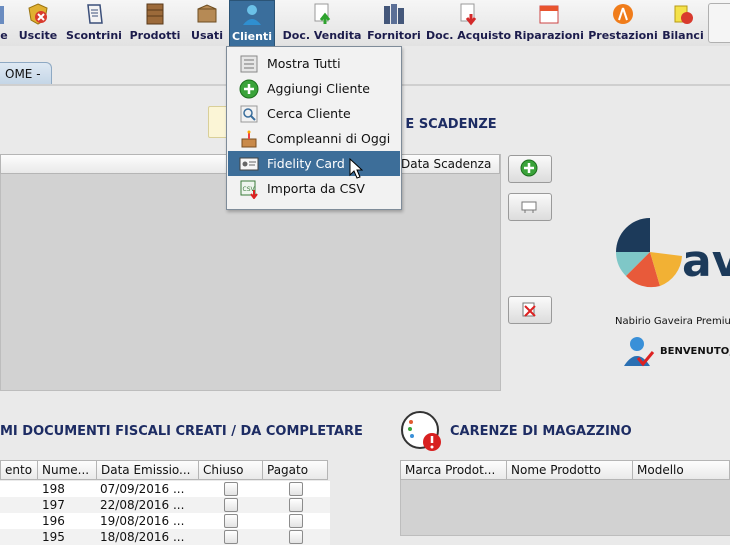 This screenshot has height=545, width=730. Describe the element at coordinates (706, 261) in the screenshot. I see `logo-text: av` at that location.